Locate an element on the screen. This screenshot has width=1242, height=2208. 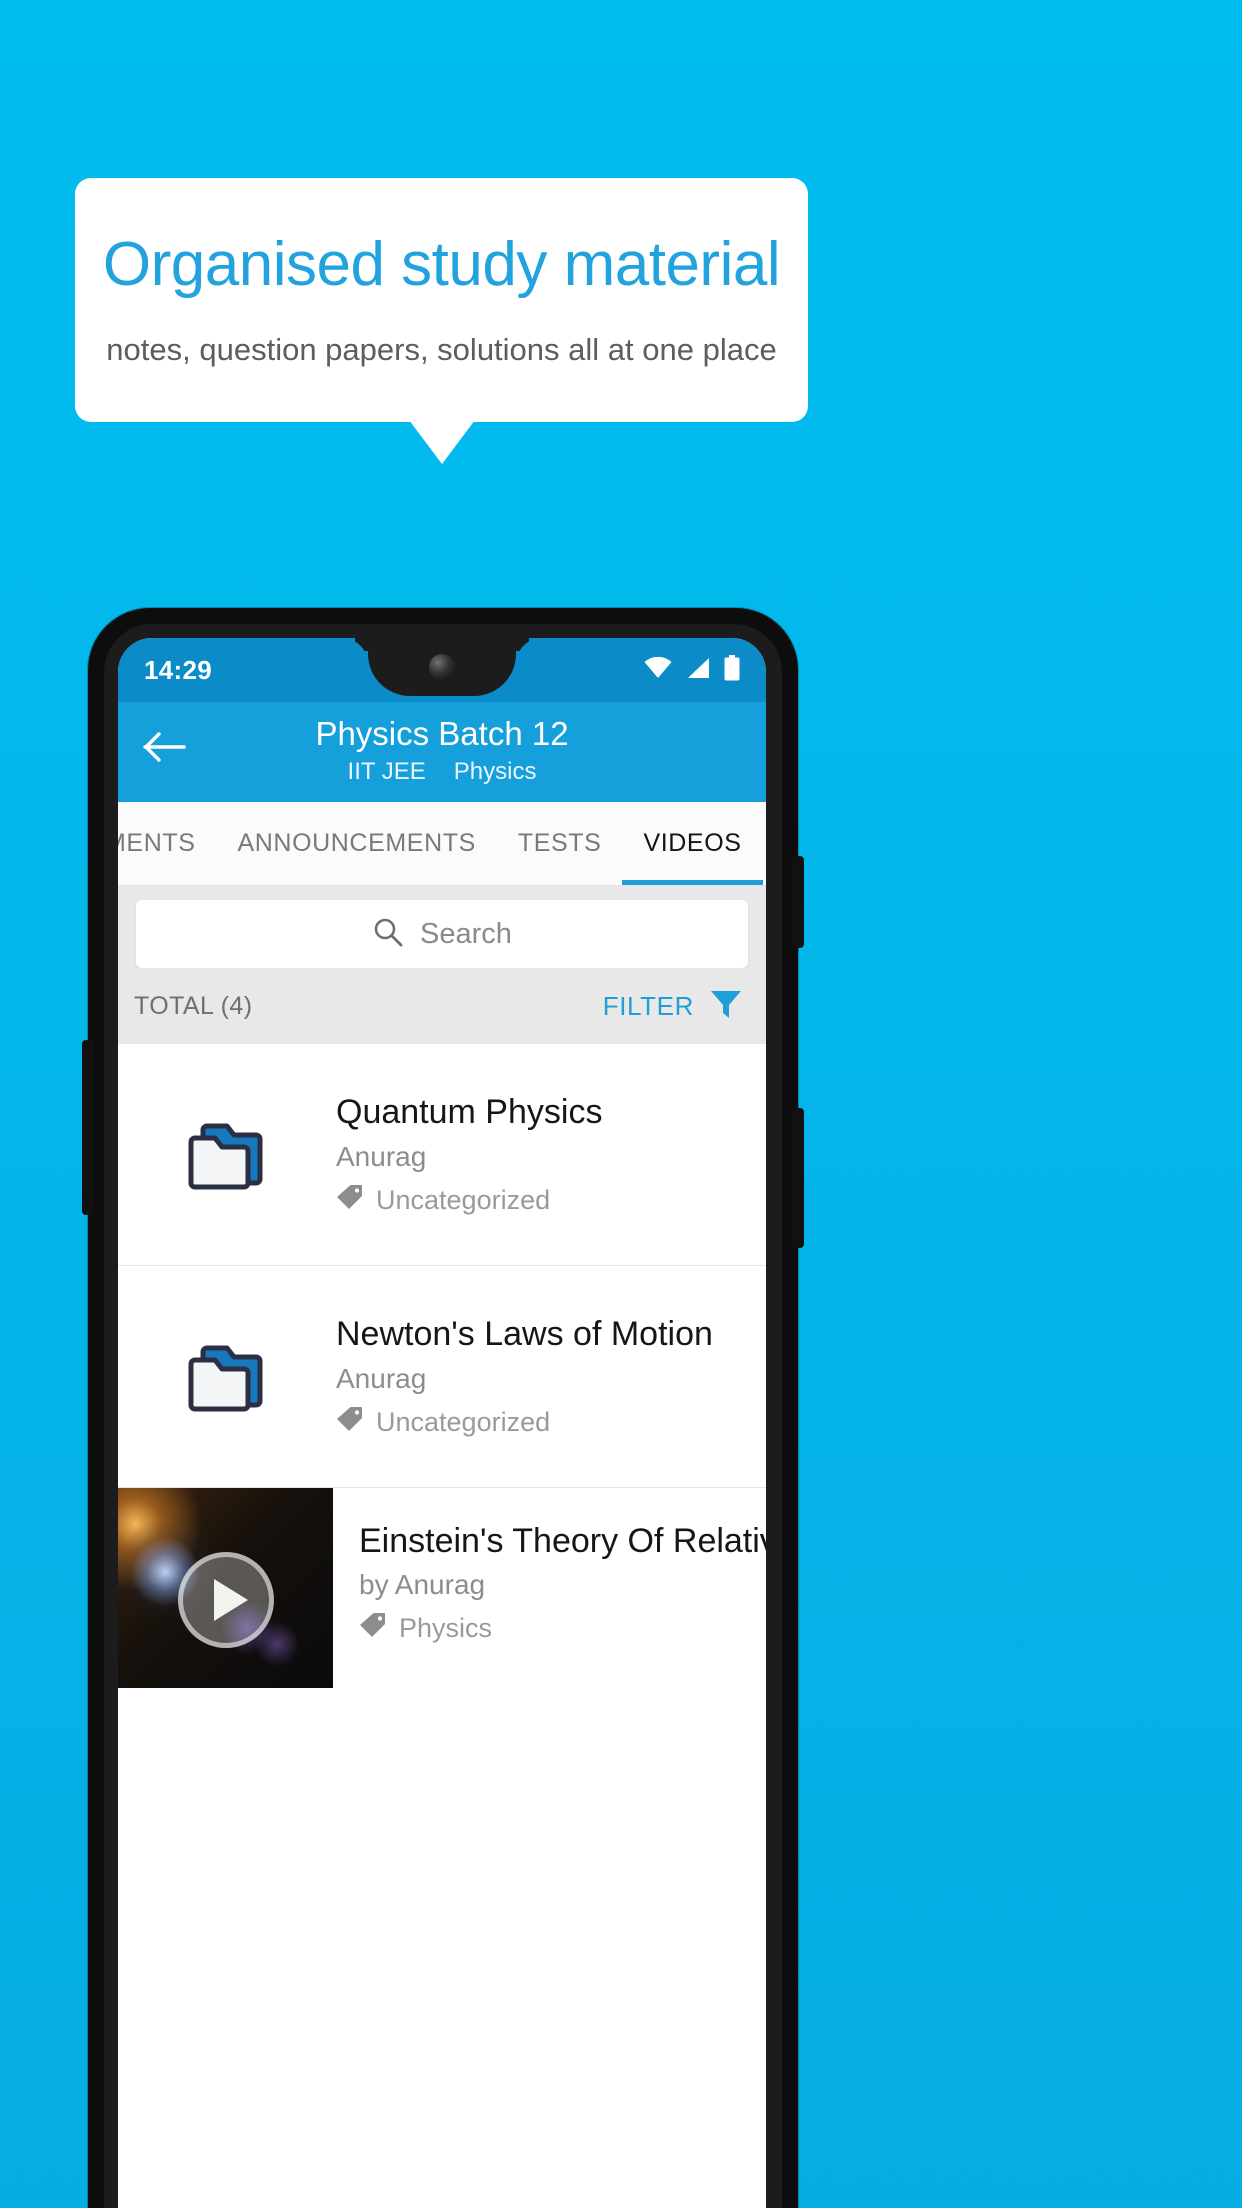
filter-label: FILTER is located at coordinates (648, 1005).